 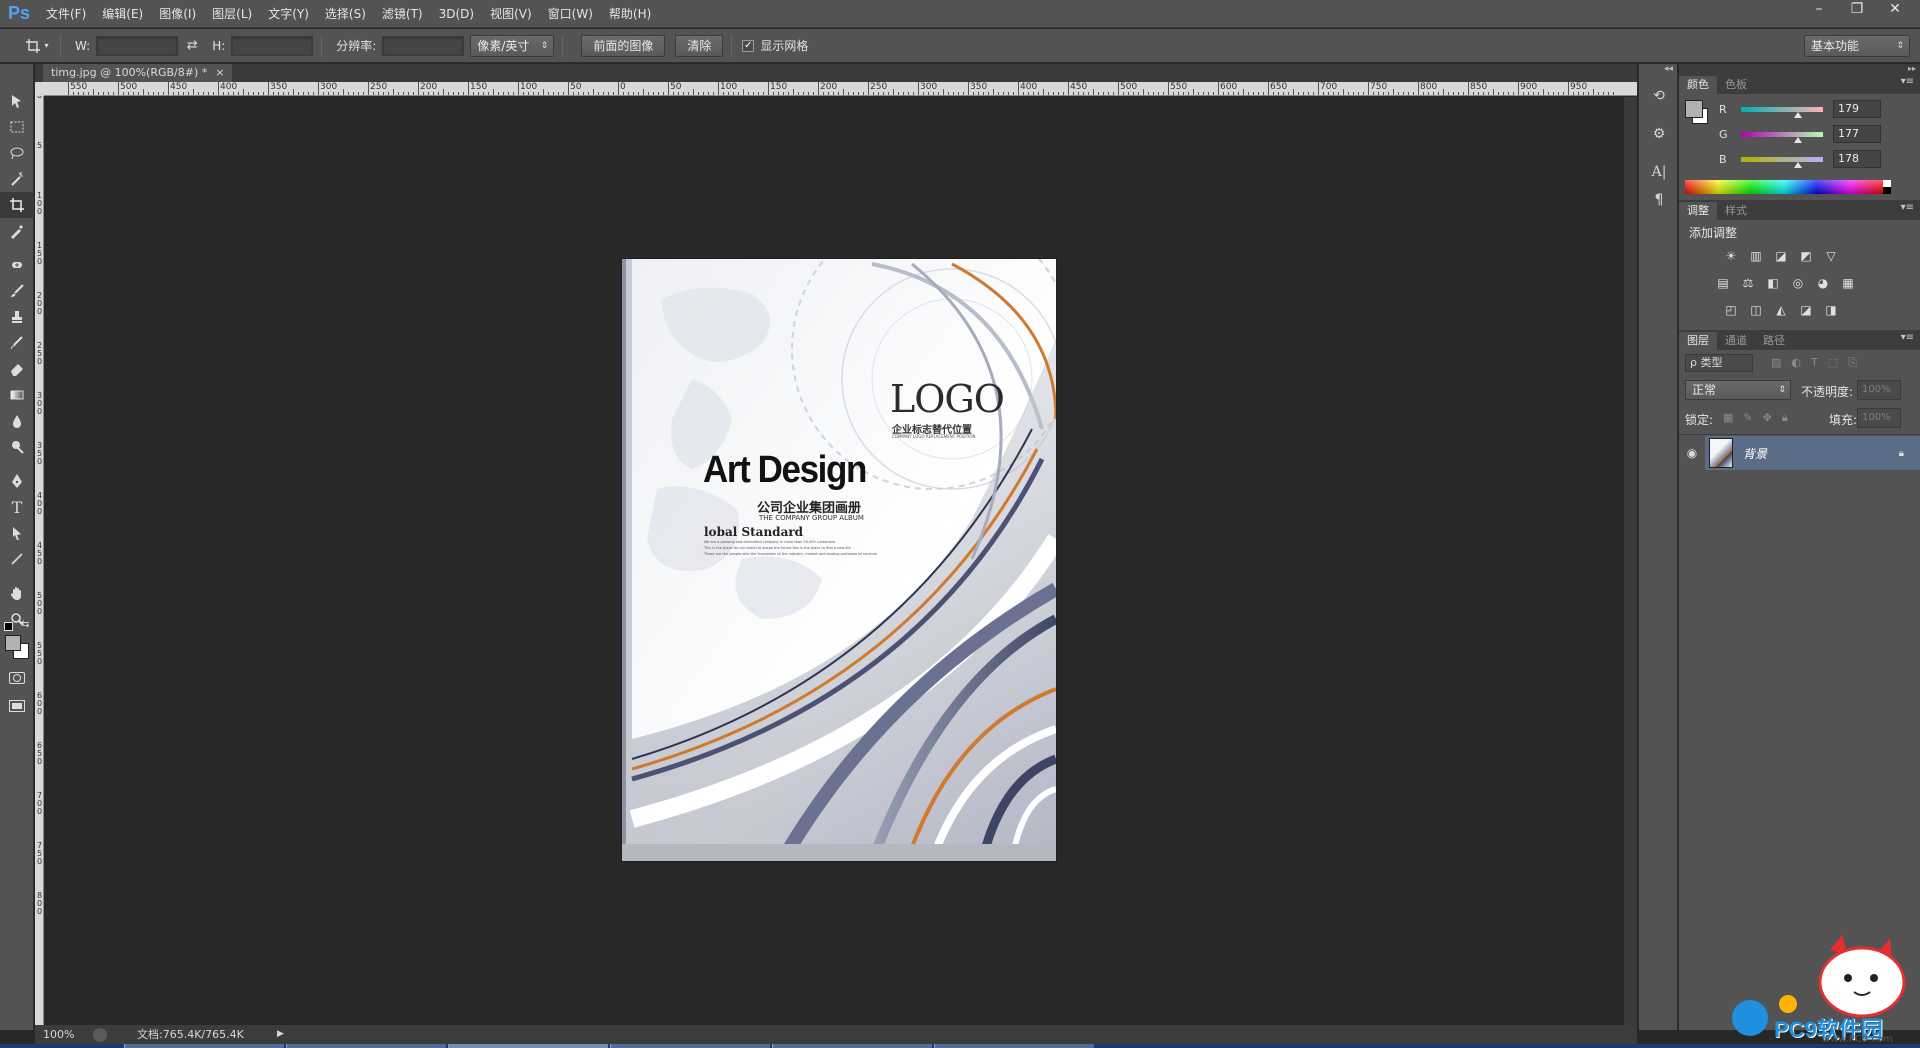 I want to click on collapse-dock-icon: ◂◂, so click(x=1658, y=73).